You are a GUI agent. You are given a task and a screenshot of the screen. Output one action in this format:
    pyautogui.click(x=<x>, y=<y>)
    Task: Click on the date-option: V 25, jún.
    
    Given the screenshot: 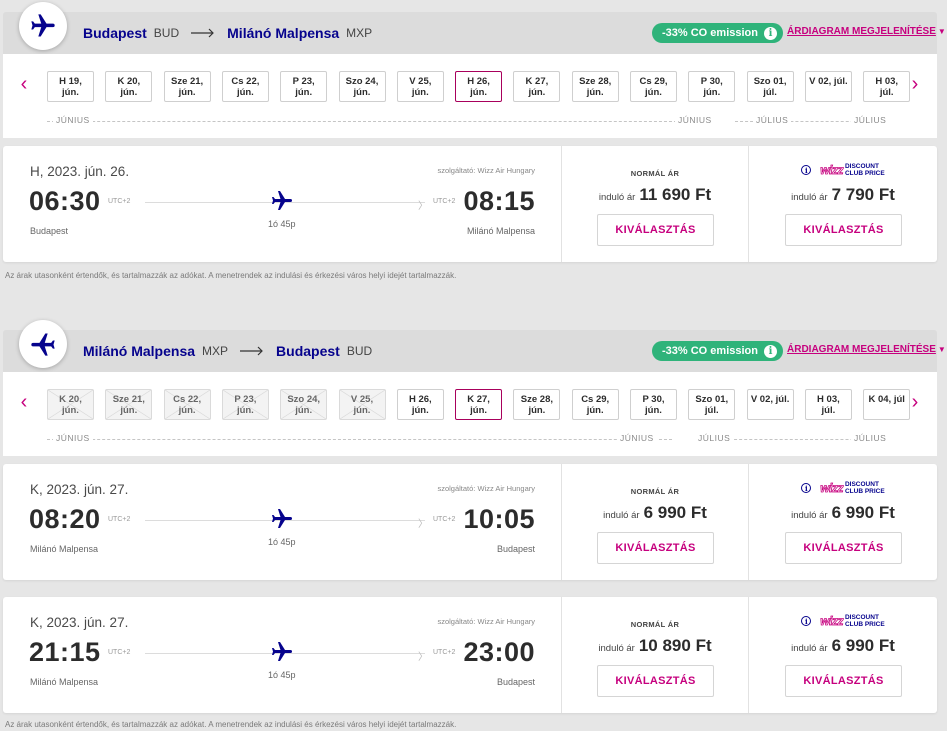 What is the action you would take?
    pyautogui.click(x=420, y=86)
    